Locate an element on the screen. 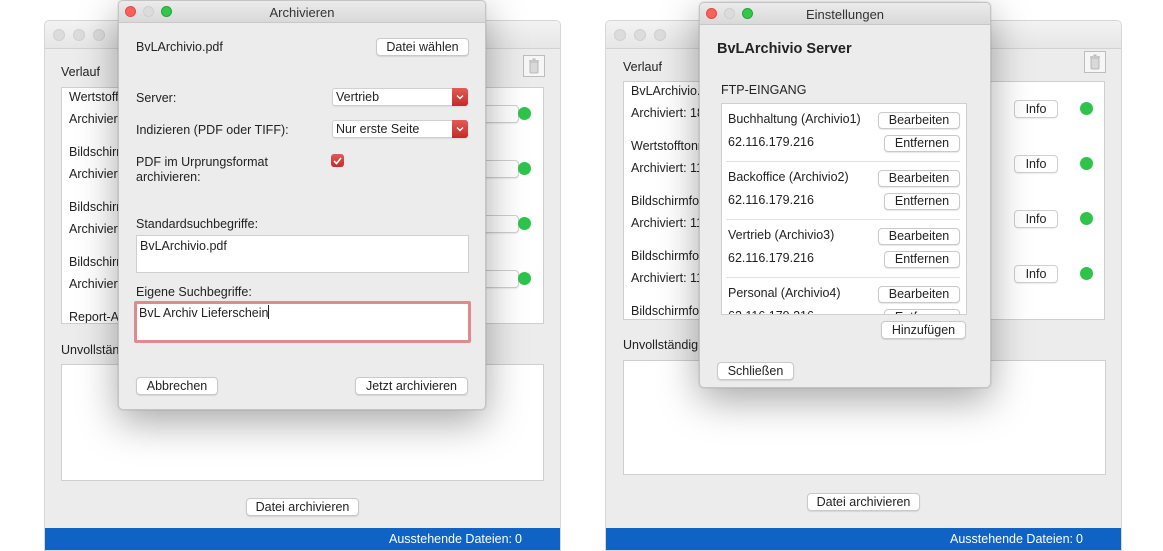  text-caret is located at coordinates (269, 312).